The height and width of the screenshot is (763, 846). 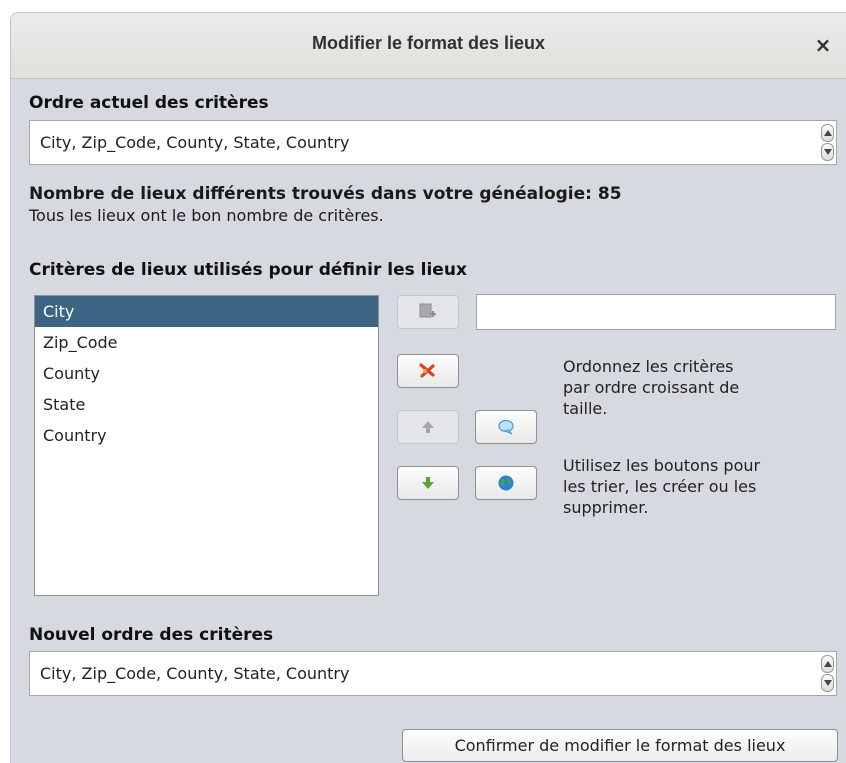 I want to click on arrow-up-icon, so click(x=428, y=427).